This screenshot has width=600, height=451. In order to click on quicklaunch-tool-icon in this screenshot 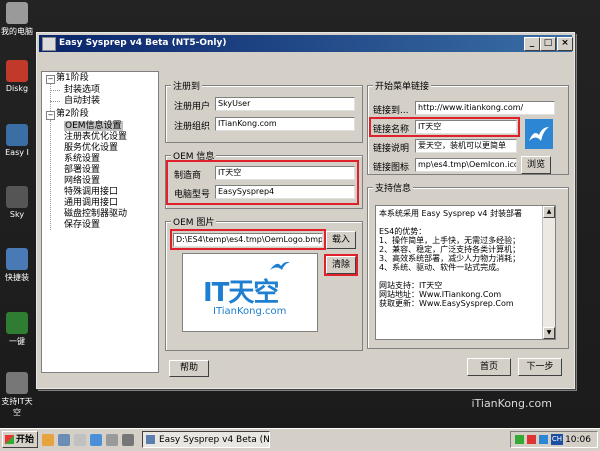, I will do `click(80, 440)`.